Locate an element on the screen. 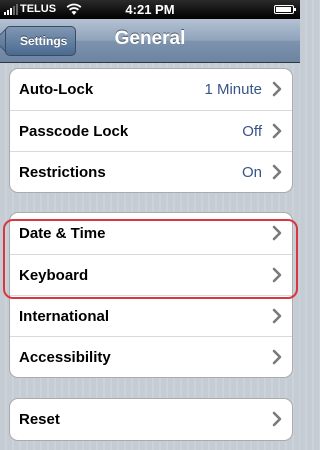 Image resolution: width=320 pixels, height=450 pixels. row-passcode-lock: Passcode Lock Off is located at coordinates (151, 130).